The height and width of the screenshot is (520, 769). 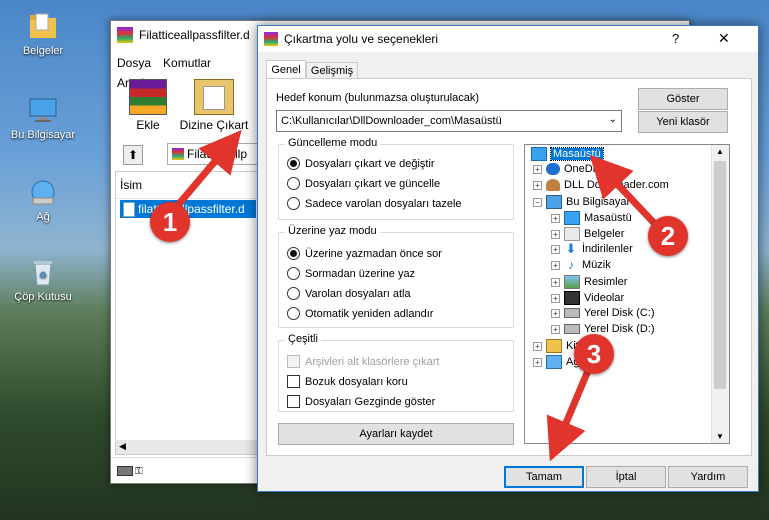 I want to click on up-folder-button: ⬆, so click(x=133, y=155).